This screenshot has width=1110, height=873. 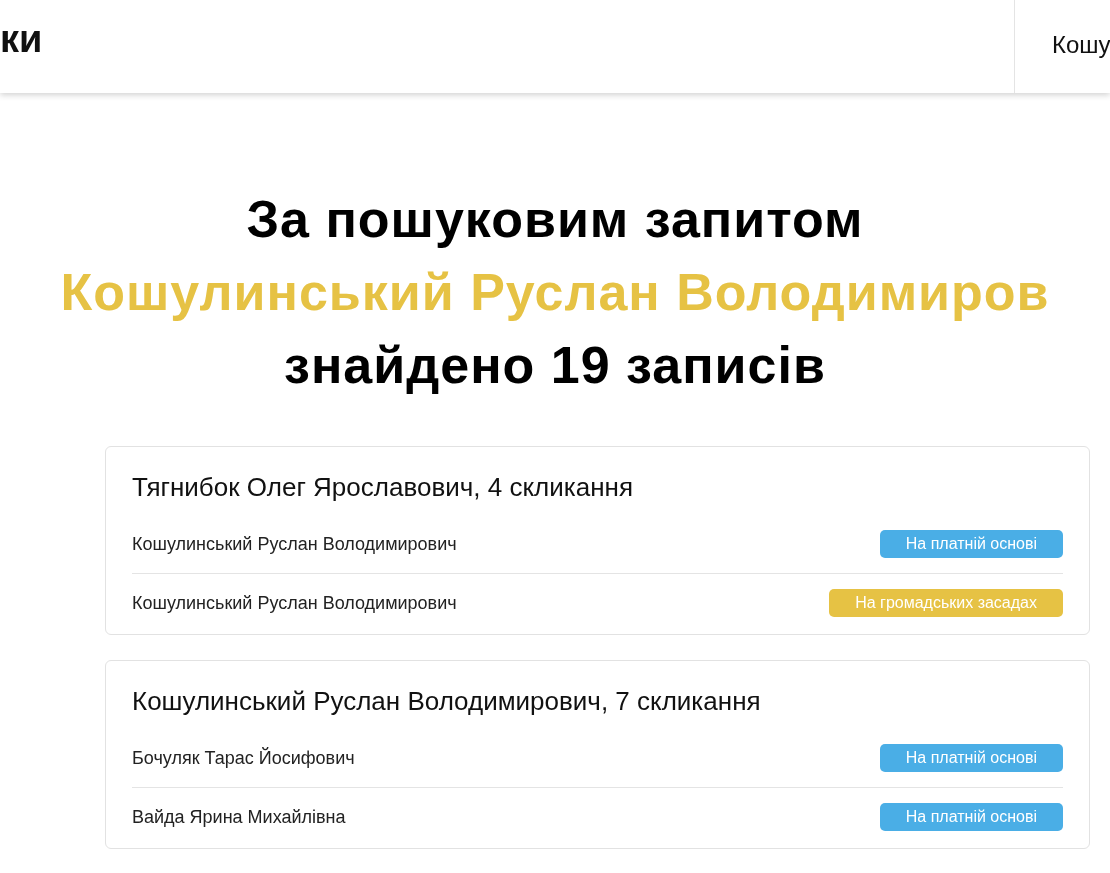 What do you see at coordinates (239, 817) in the screenshot?
I see `person-name: Вайда Ярина Михайлівна` at bounding box center [239, 817].